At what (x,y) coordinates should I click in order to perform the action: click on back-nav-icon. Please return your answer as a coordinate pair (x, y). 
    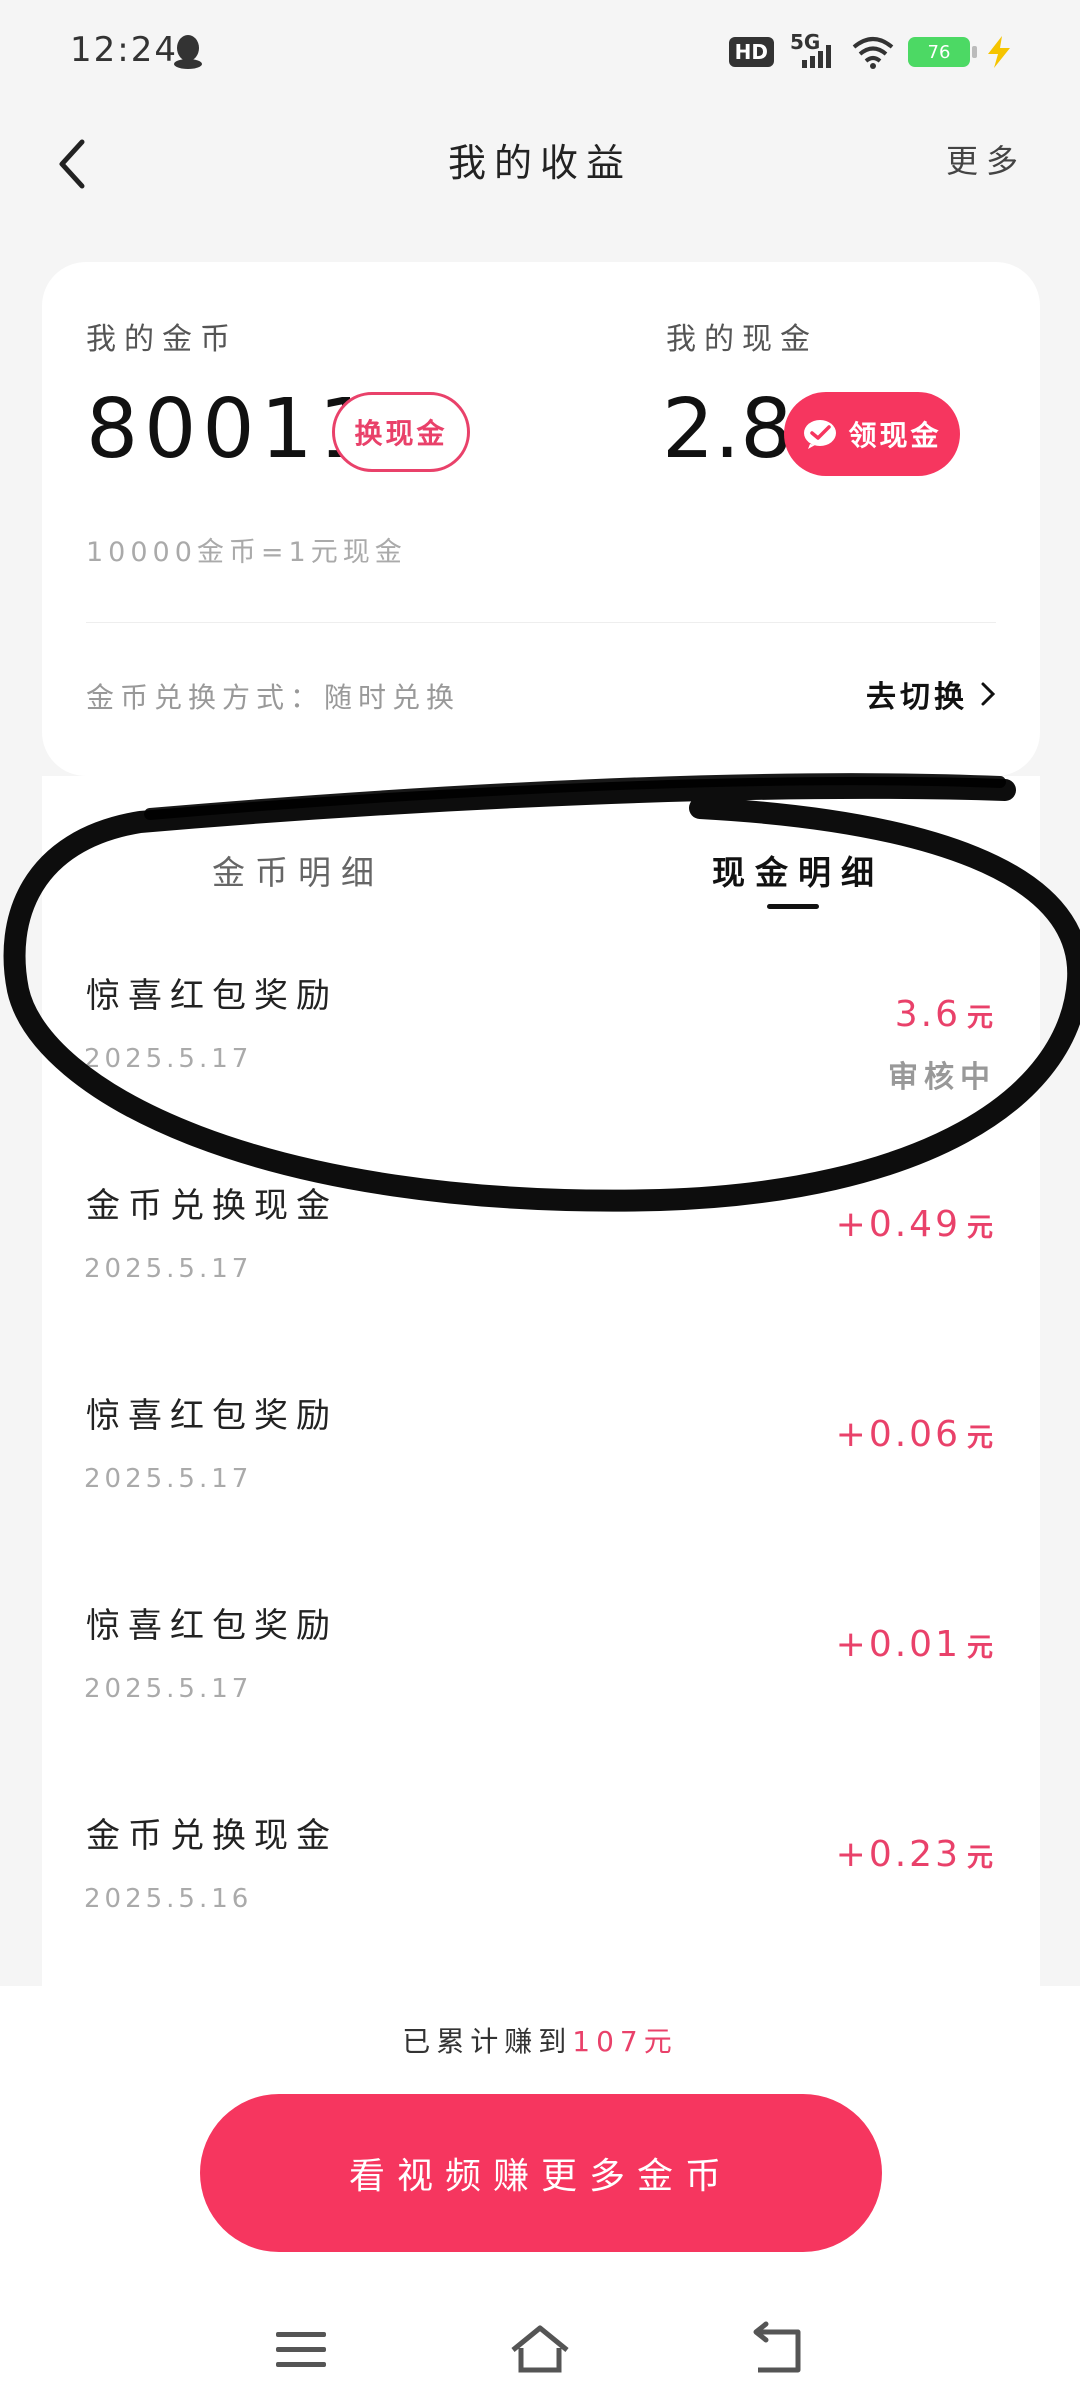
    Looking at the image, I should click on (779, 2350).